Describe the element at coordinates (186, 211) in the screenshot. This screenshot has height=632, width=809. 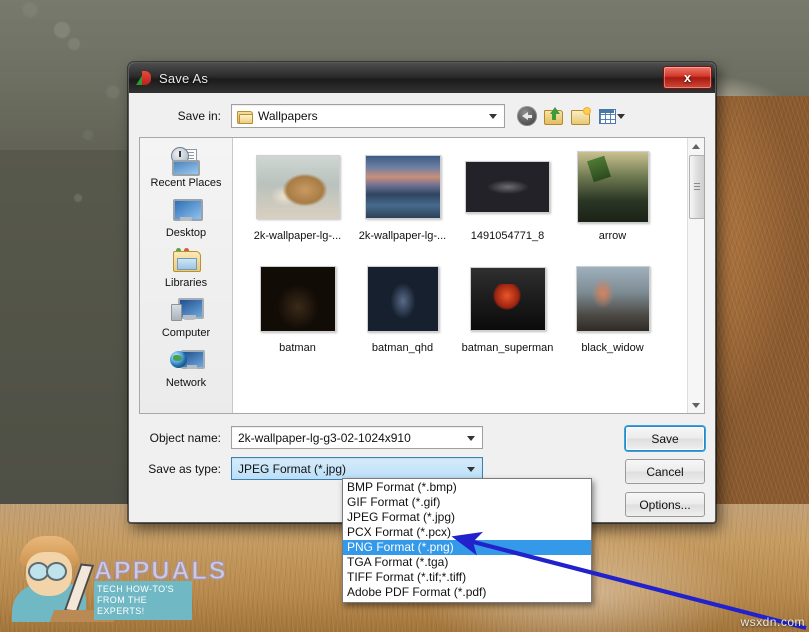
I see `desktop-icon` at that location.